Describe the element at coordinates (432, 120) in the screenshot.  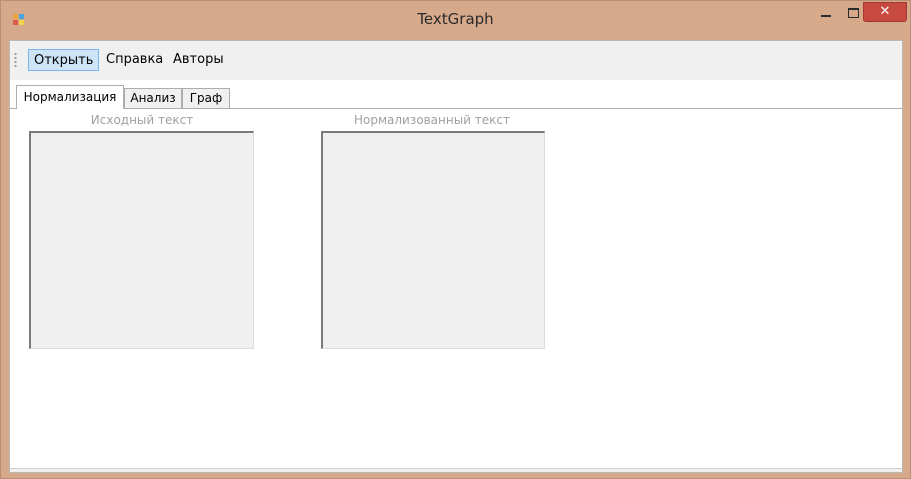
I see `normalized-text-label: Нормализованный текст` at that location.